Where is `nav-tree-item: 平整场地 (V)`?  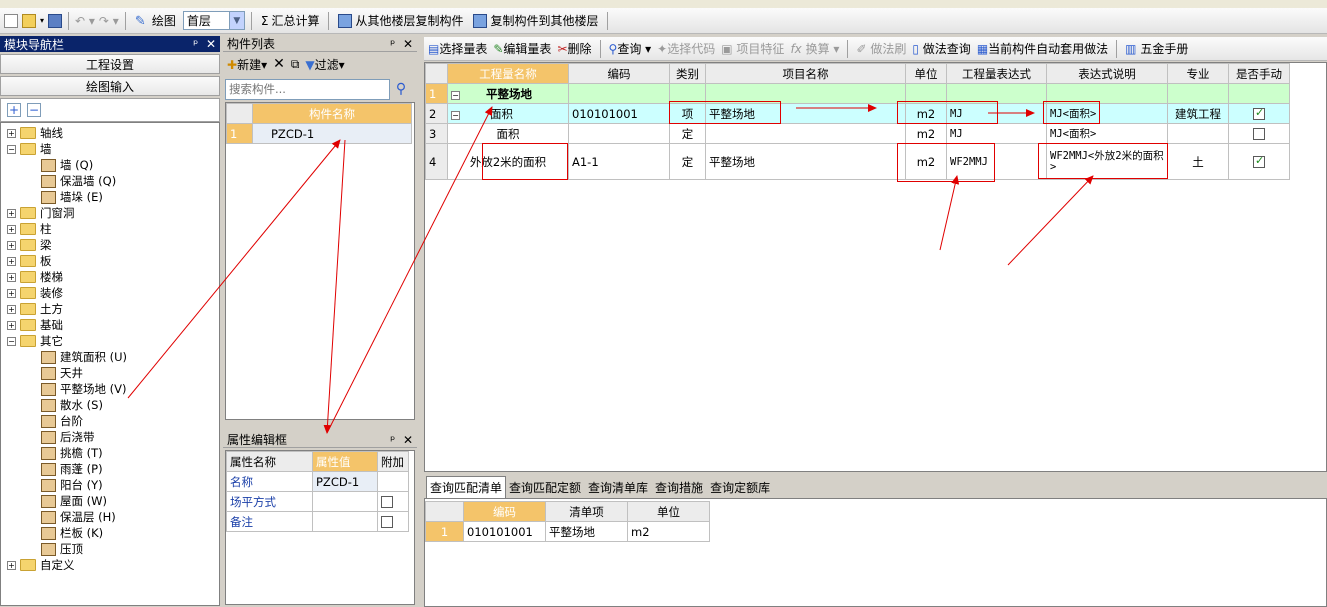 nav-tree-item: 平整场地 (V) is located at coordinates (113, 389).